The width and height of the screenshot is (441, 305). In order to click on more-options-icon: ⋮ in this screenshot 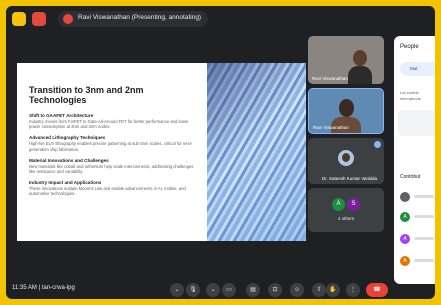, I will do `click(353, 290)`.